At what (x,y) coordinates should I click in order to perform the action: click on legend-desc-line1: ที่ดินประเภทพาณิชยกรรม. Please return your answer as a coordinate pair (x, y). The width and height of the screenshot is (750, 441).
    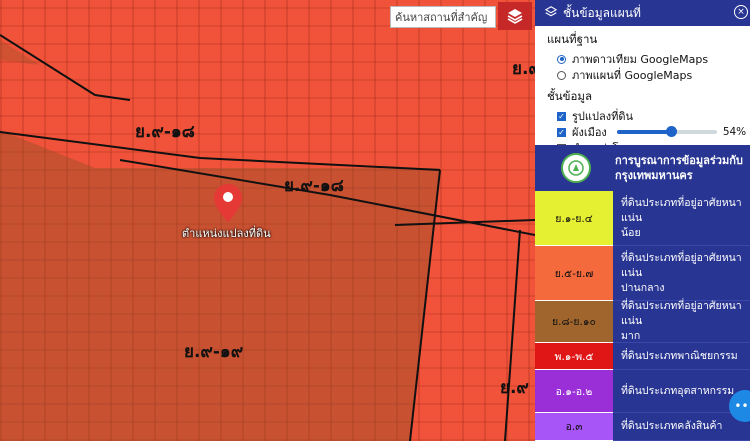
    Looking at the image, I should click on (679, 355).